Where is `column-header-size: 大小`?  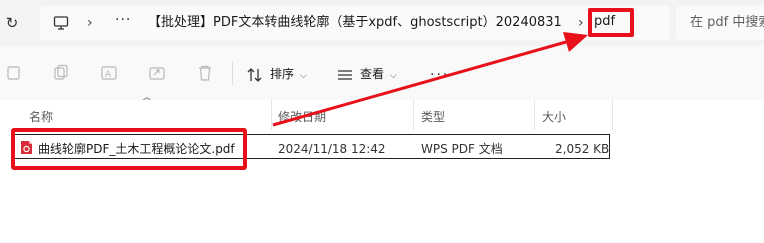
column-header-size: 大小 is located at coordinates (554, 117).